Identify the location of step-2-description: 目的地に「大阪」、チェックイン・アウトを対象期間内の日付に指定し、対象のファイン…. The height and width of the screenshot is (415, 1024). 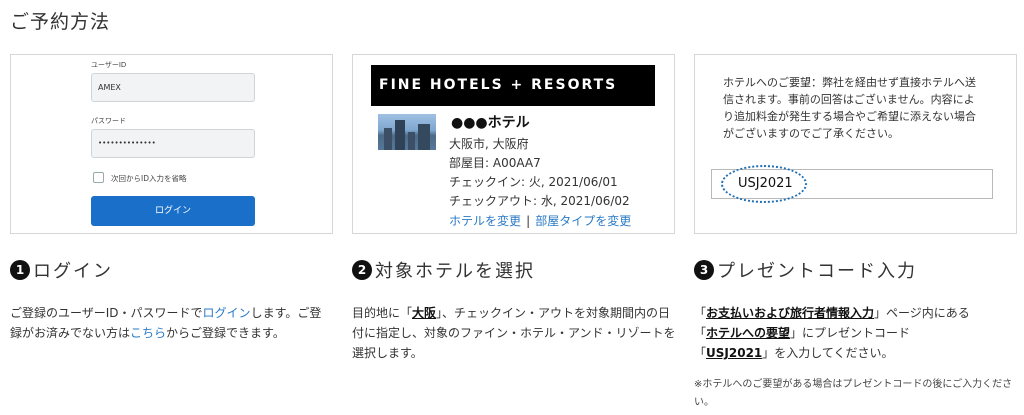
(515, 333).